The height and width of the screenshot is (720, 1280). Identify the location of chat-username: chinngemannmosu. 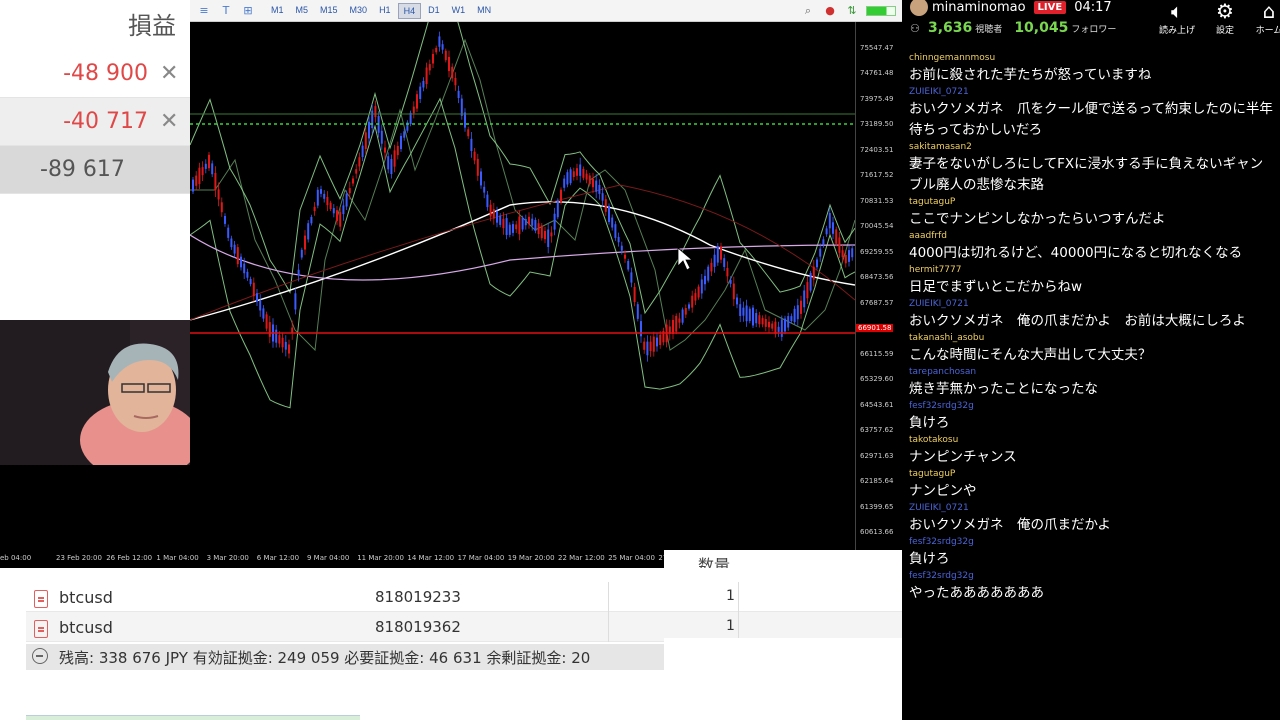
(1092, 58).